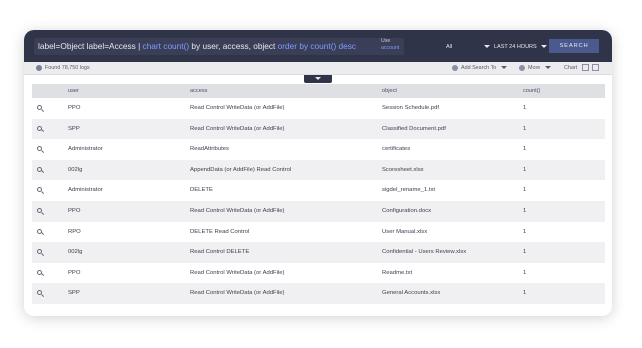  Describe the element at coordinates (318, 149) in the screenshot. I see `table-row: Administrator ReadAttributes certificates 1` at that location.